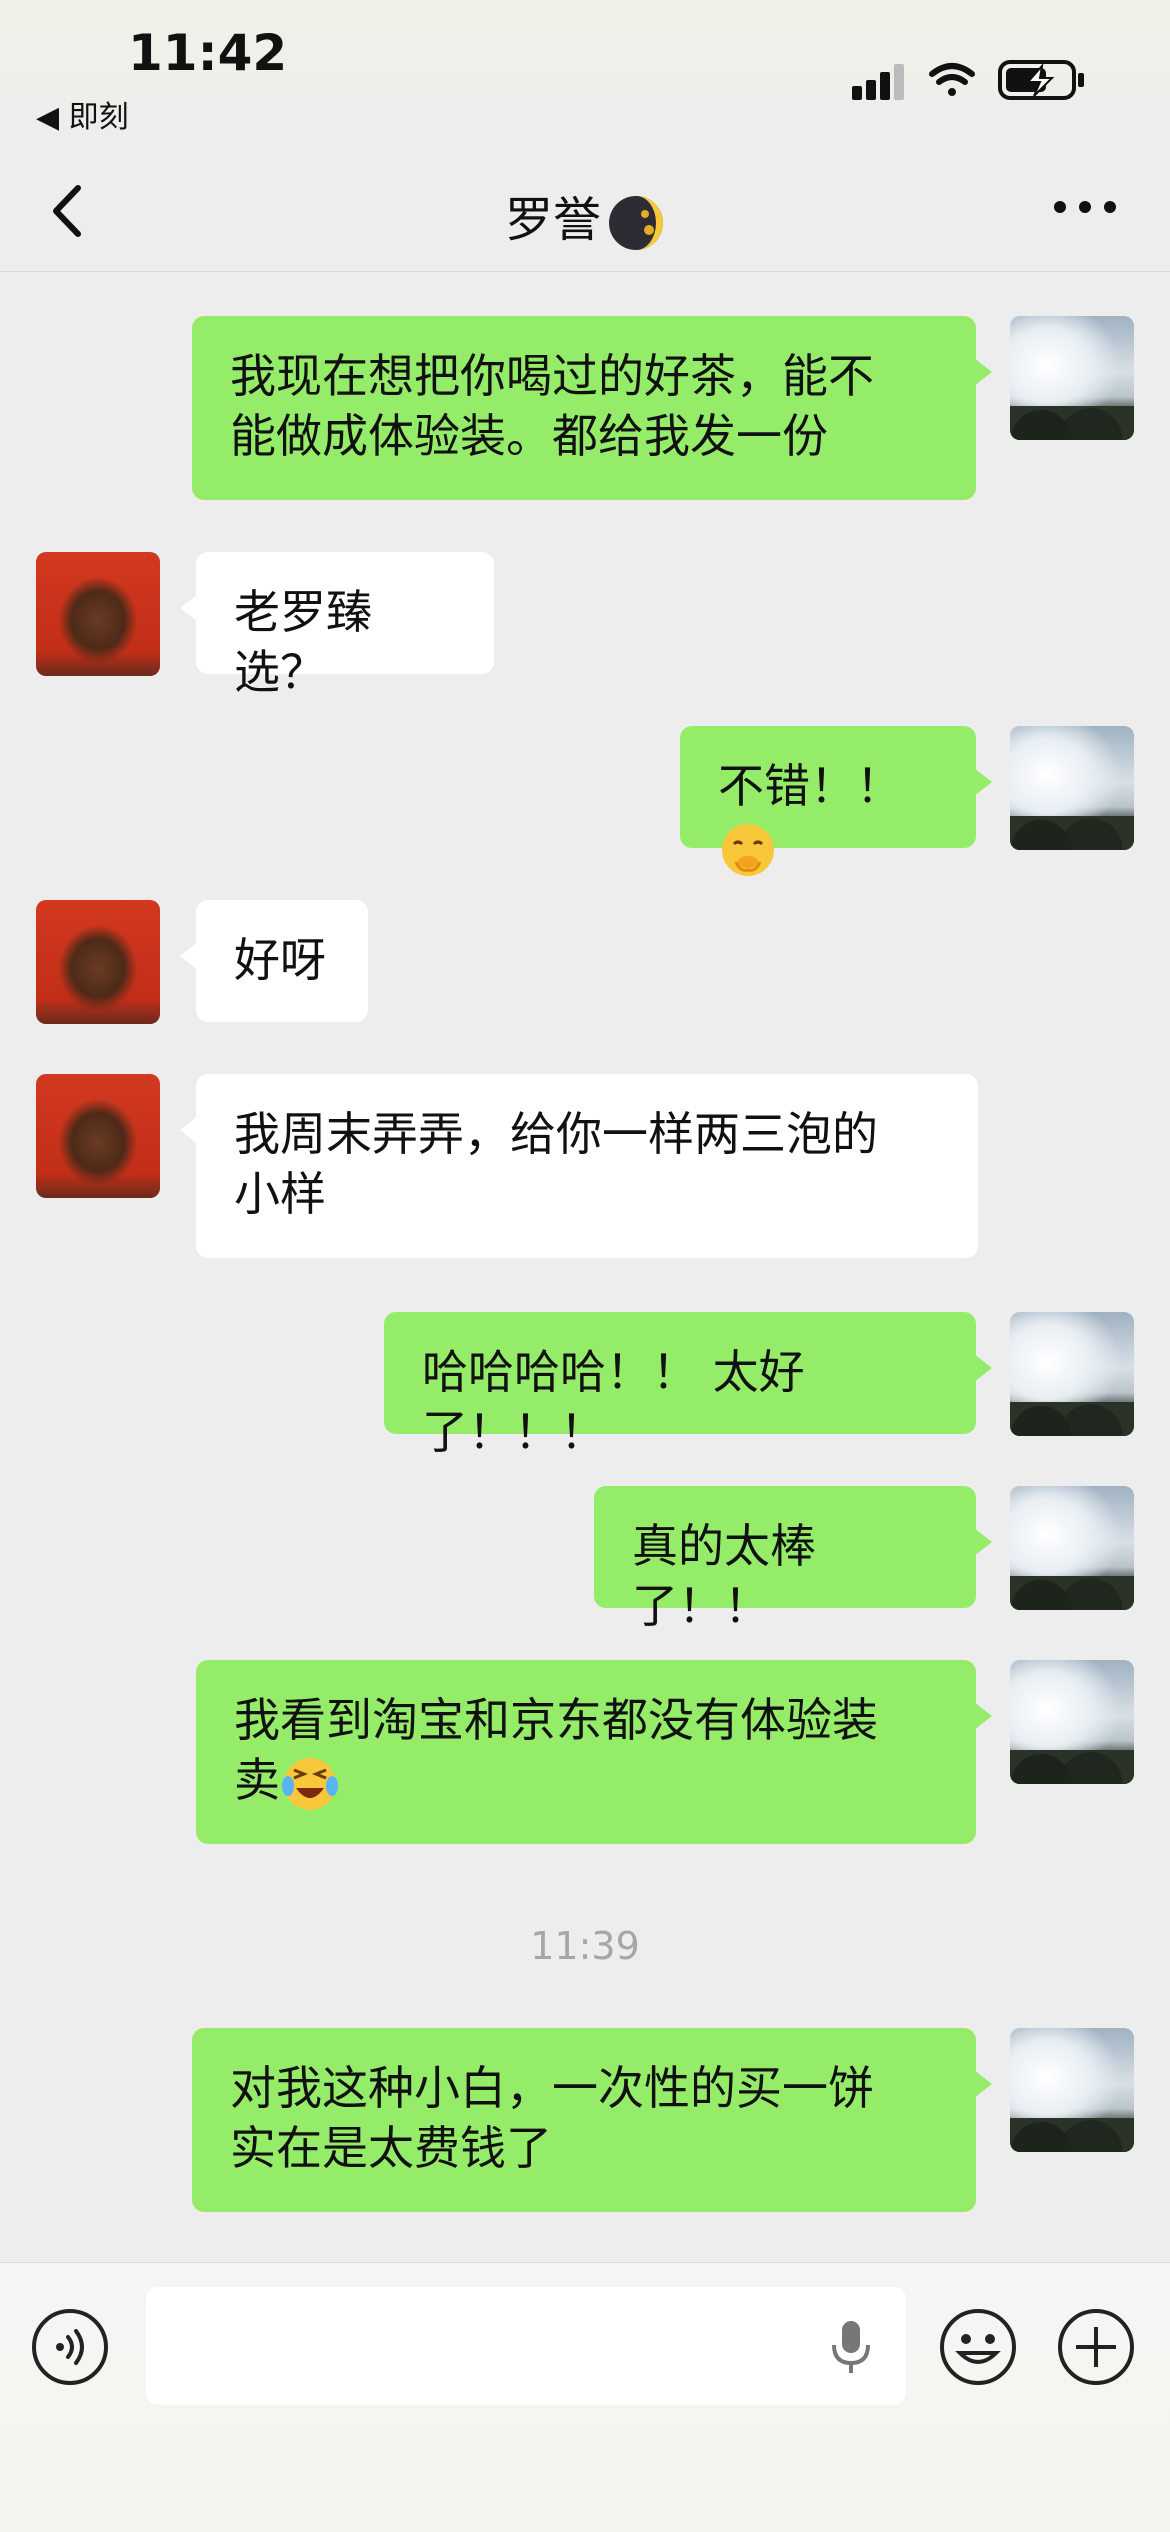 The height and width of the screenshot is (2532, 1170). What do you see at coordinates (310, 1783) in the screenshot?
I see `laugh-cry-emoji` at bounding box center [310, 1783].